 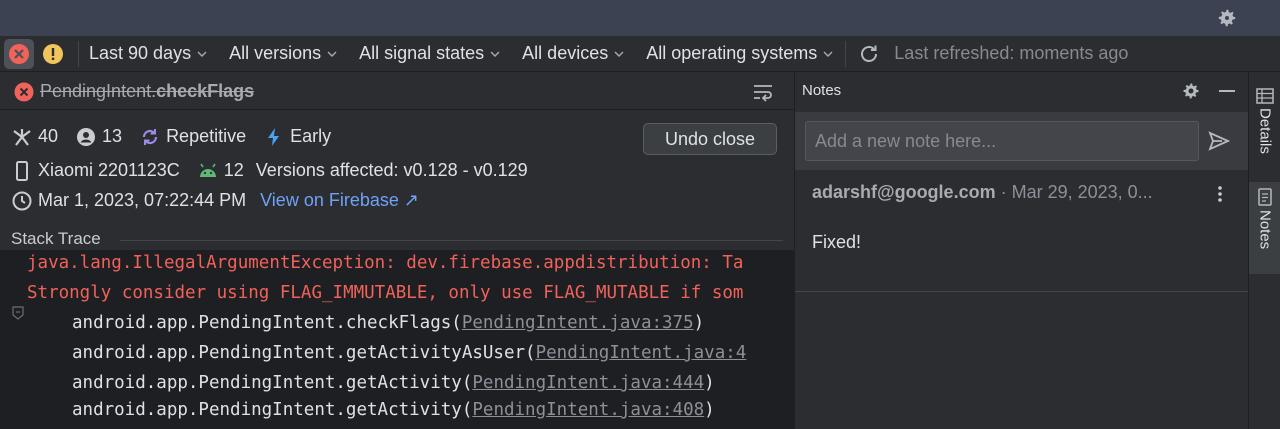 What do you see at coordinates (22, 137) in the screenshot?
I see `events-icon` at bounding box center [22, 137].